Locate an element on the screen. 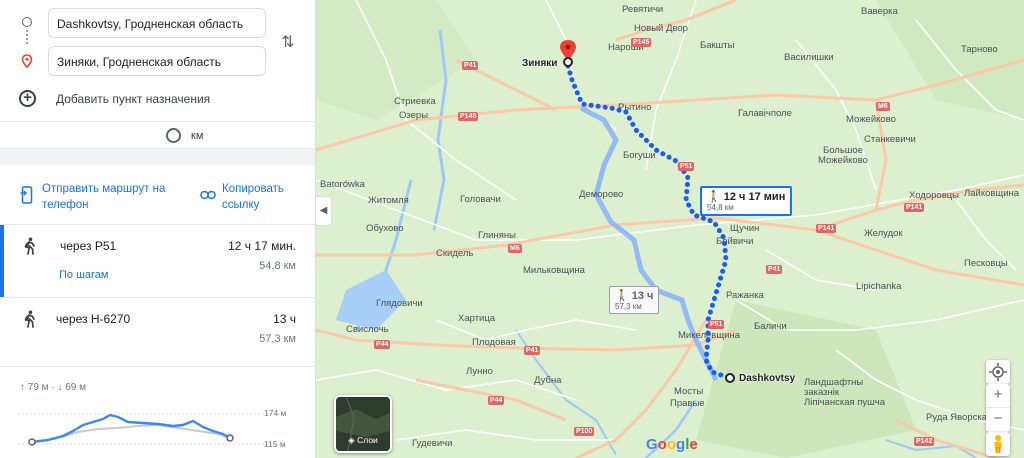 The width and height of the screenshot is (1024, 458). place-label: Щучин is located at coordinates (745, 228).